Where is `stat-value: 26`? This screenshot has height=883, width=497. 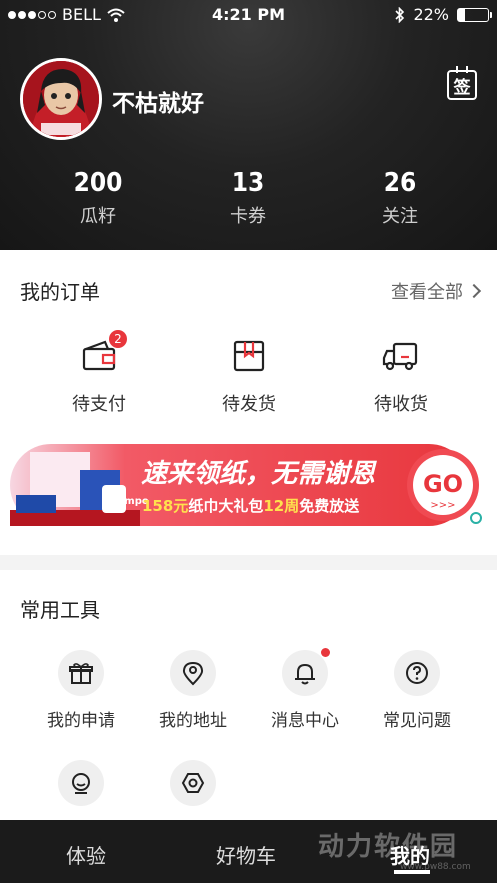
stat-value: 26 is located at coordinates (400, 183).